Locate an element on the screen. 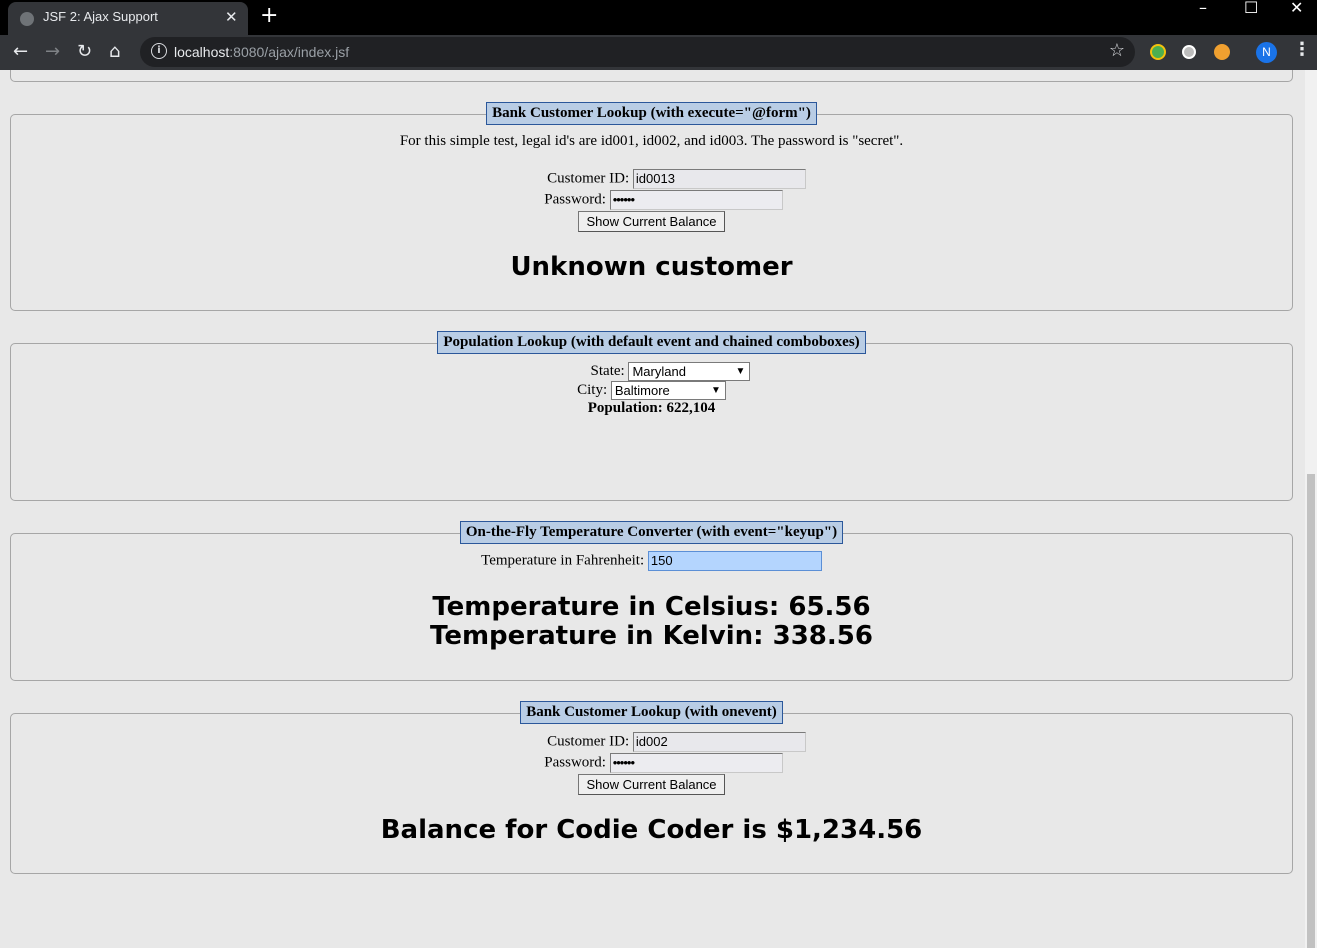  scrollbar-thumb is located at coordinates (1311, 711).